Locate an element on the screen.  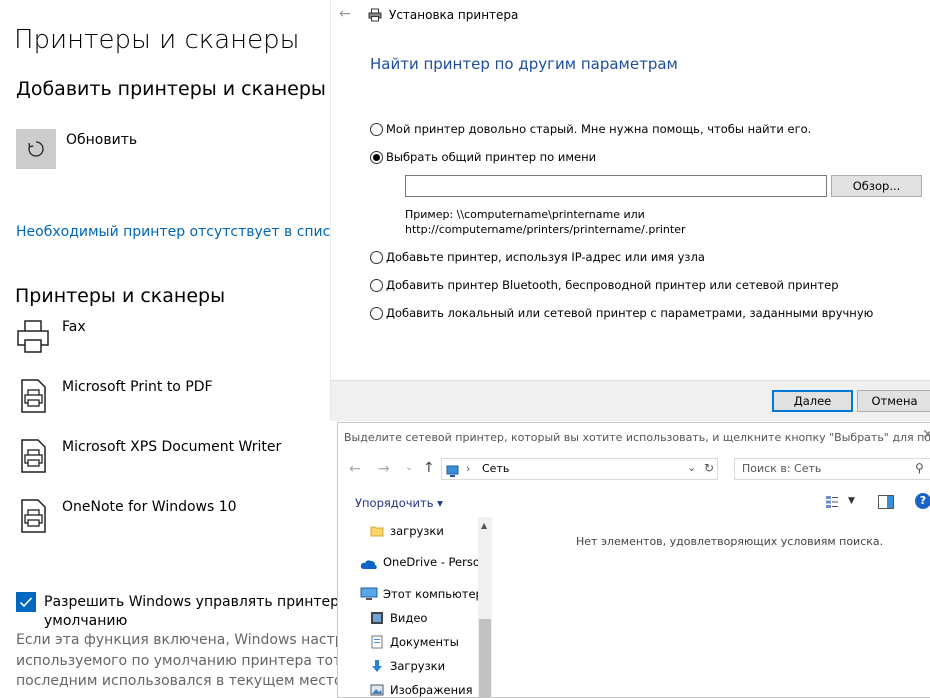
option-old-printer-radio is located at coordinates (376, 129).